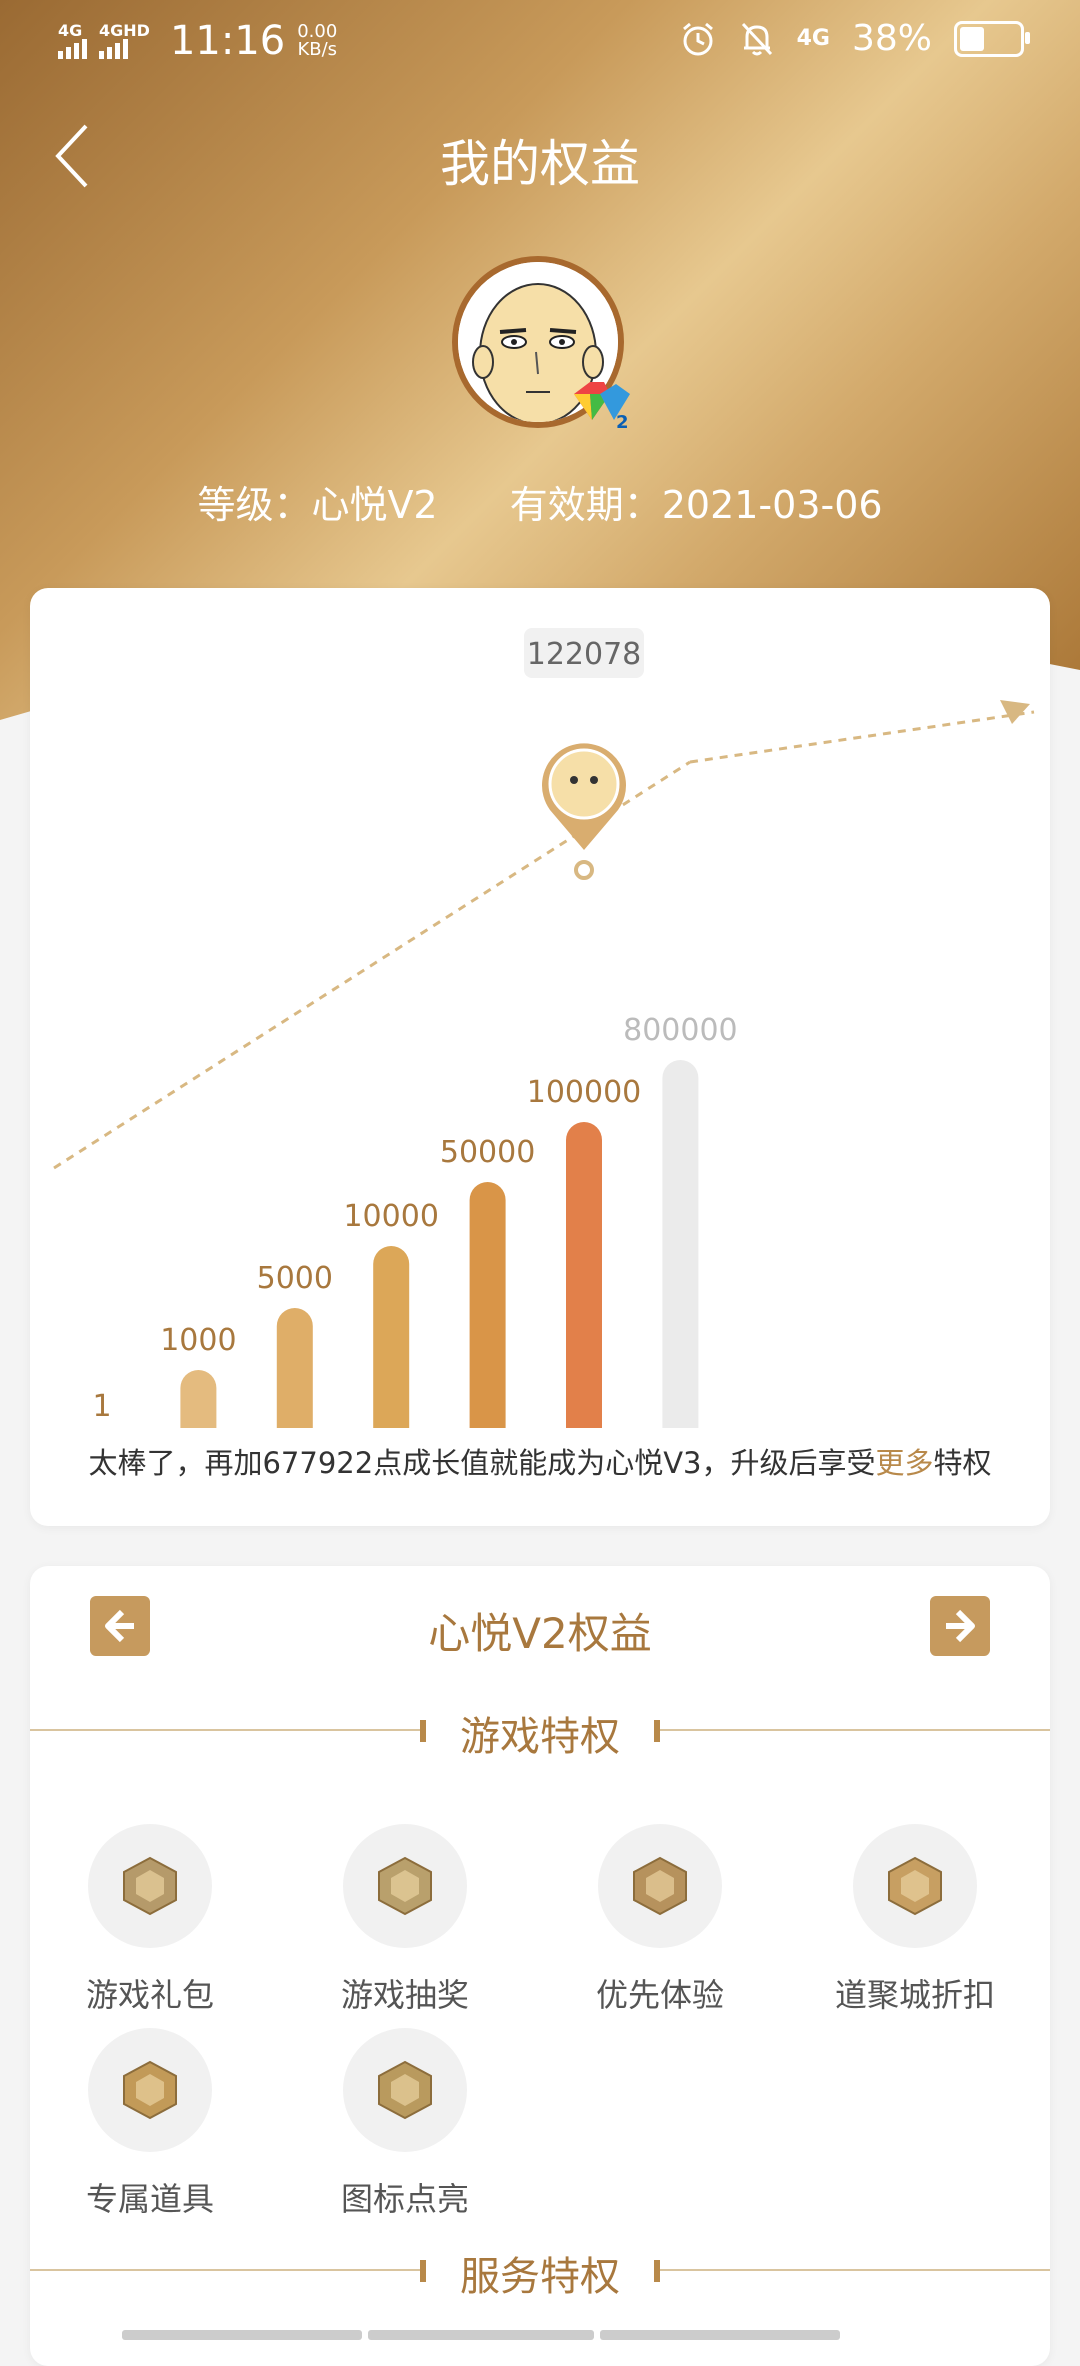 This screenshot has width=1080, height=2366. I want to click on trend-line-end, so click(862, 737).